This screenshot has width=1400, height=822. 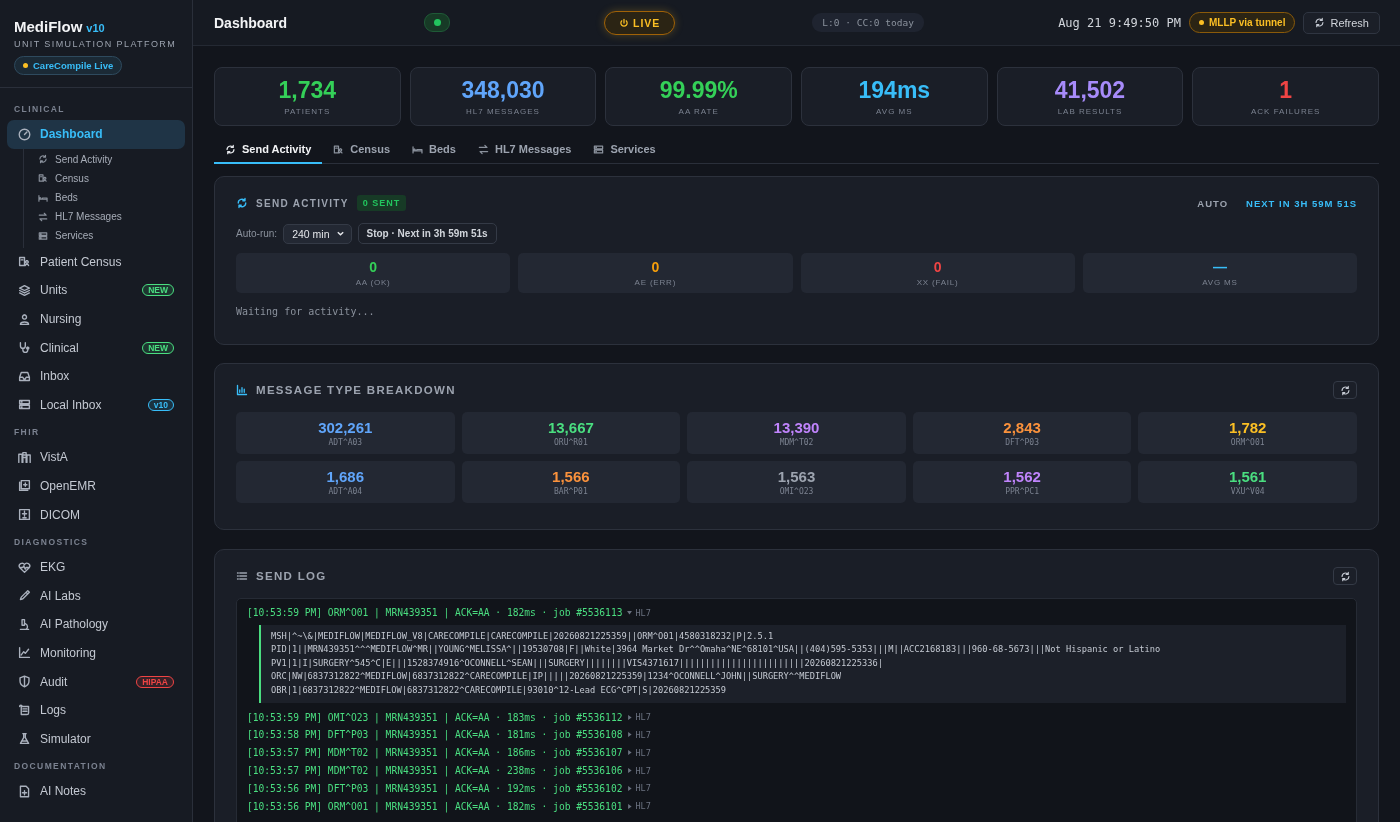 I want to click on list-icon, so click(x=242, y=576).